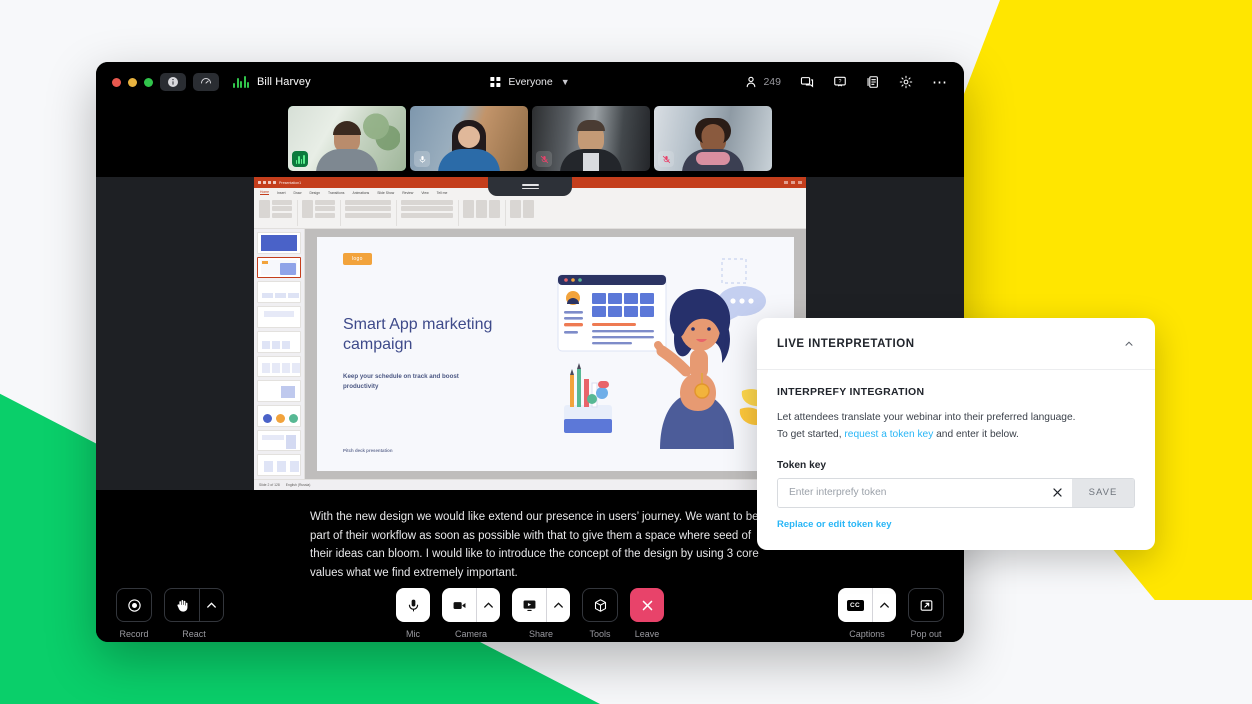  What do you see at coordinates (867, 634) in the screenshot?
I see `control-label: Captions` at bounding box center [867, 634].